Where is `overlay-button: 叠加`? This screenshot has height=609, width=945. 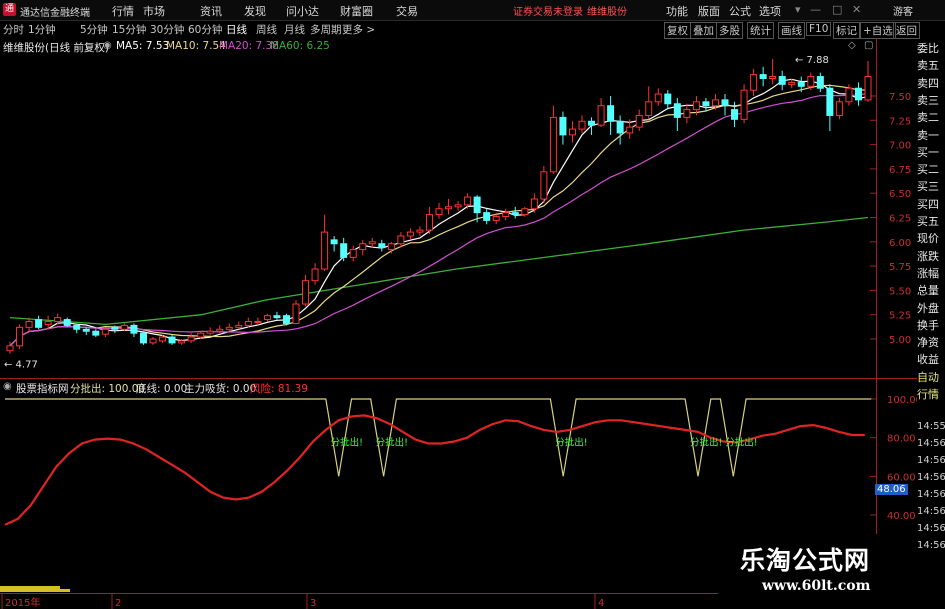
overlay-button: 叠加 is located at coordinates (703, 30).